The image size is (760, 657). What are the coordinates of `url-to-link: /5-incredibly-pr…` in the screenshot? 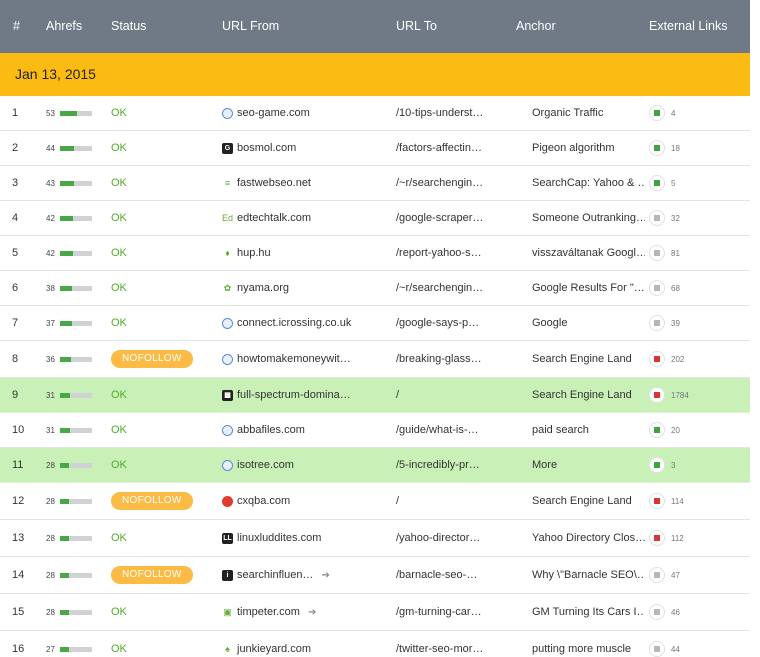 It's located at (460, 465).